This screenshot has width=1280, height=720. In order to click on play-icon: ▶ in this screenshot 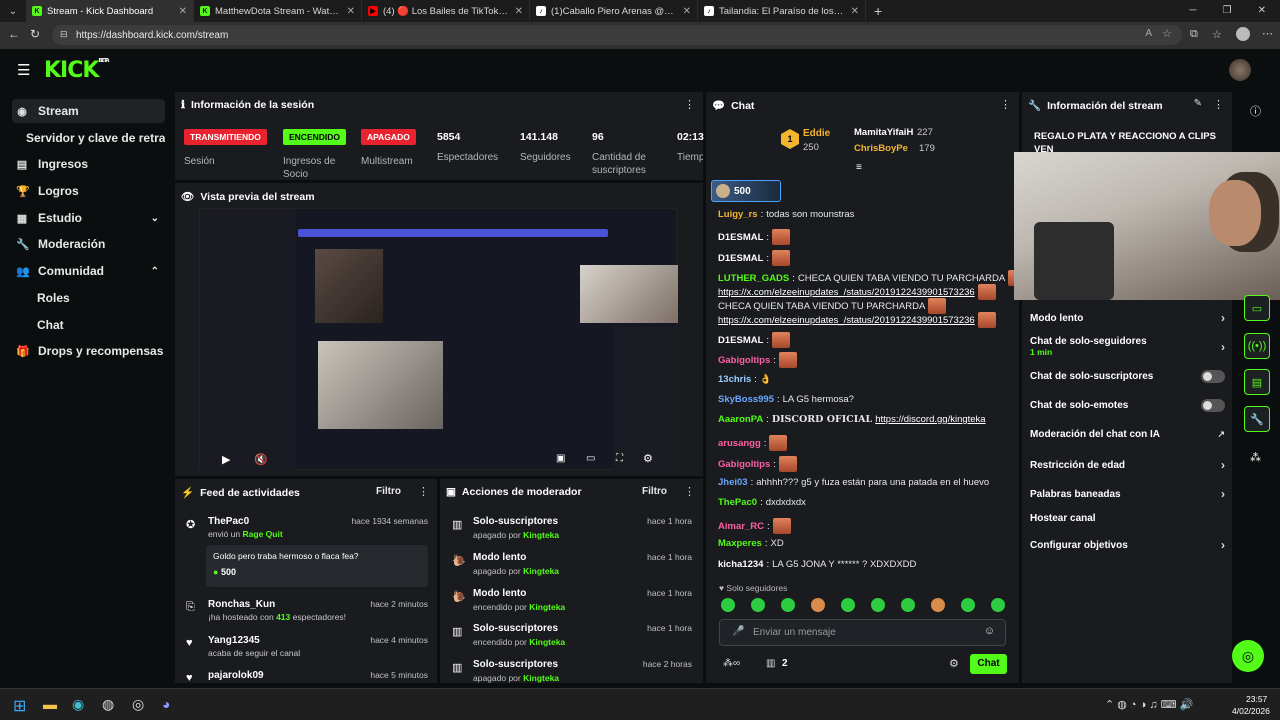, I will do `click(226, 459)`.